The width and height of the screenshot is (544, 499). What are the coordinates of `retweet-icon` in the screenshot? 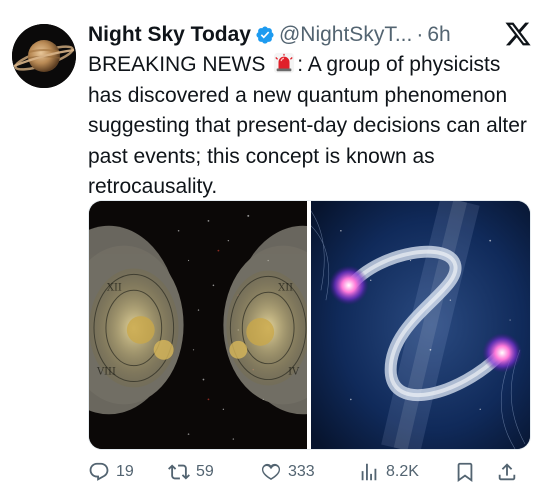 It's located at (179, 472).